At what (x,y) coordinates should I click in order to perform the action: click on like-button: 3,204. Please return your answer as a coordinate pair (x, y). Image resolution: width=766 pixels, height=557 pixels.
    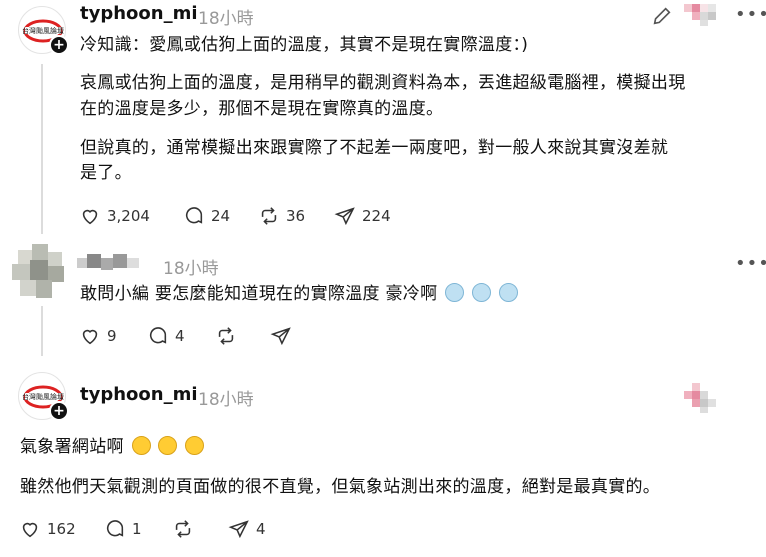
    Looking at the image, I should click on (114, 216).